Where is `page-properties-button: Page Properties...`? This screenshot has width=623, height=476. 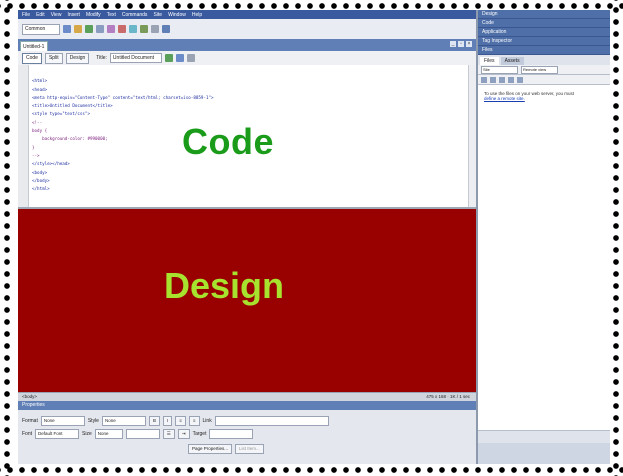
page-properties-button: Page Properties... is located at coordinates (210, 449).